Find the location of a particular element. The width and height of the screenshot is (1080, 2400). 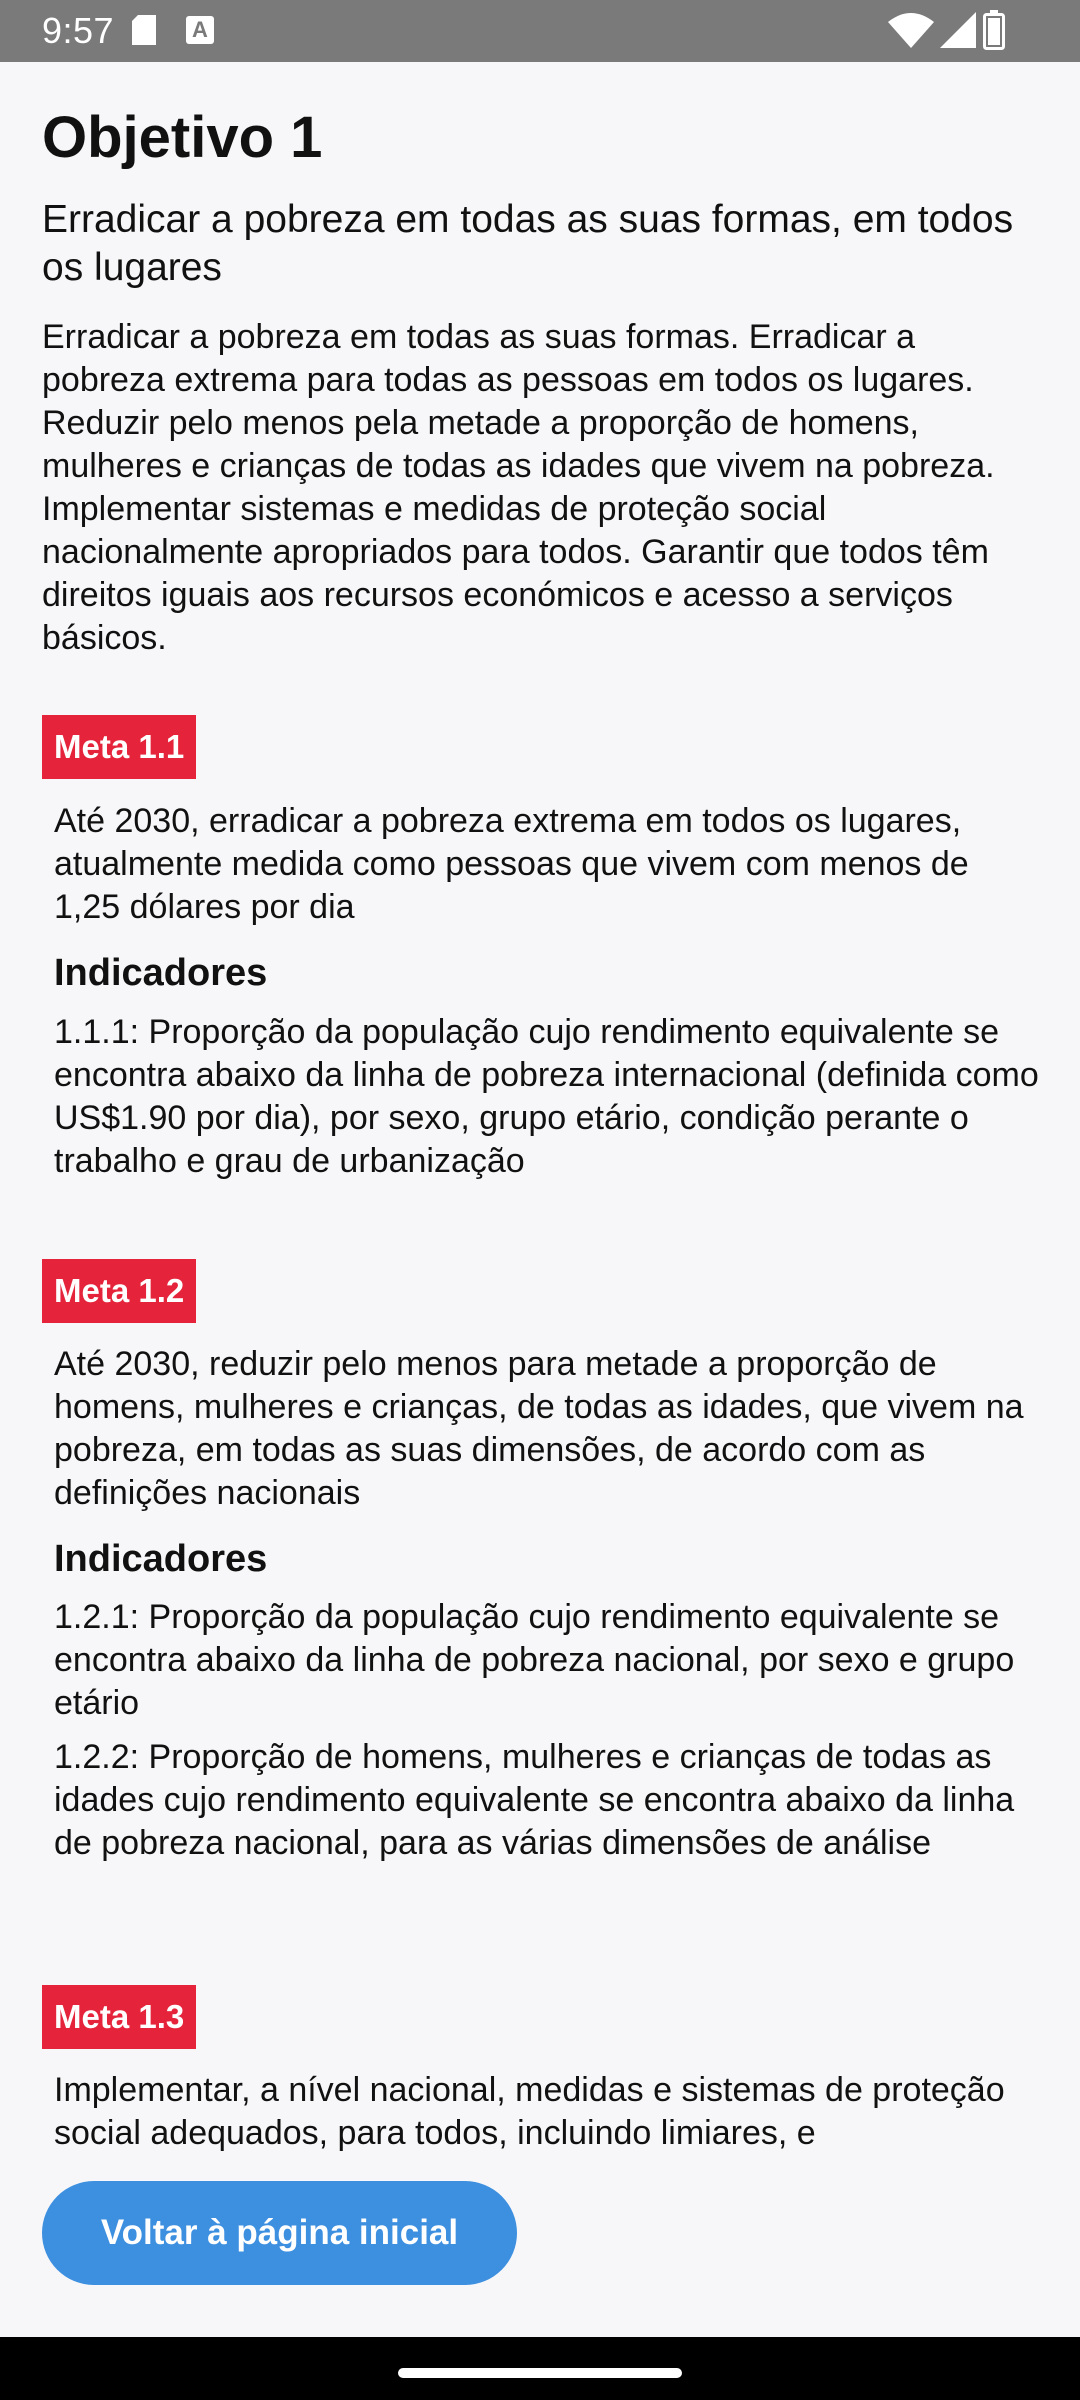

wifi-icon is located at coordinates (911, 30).